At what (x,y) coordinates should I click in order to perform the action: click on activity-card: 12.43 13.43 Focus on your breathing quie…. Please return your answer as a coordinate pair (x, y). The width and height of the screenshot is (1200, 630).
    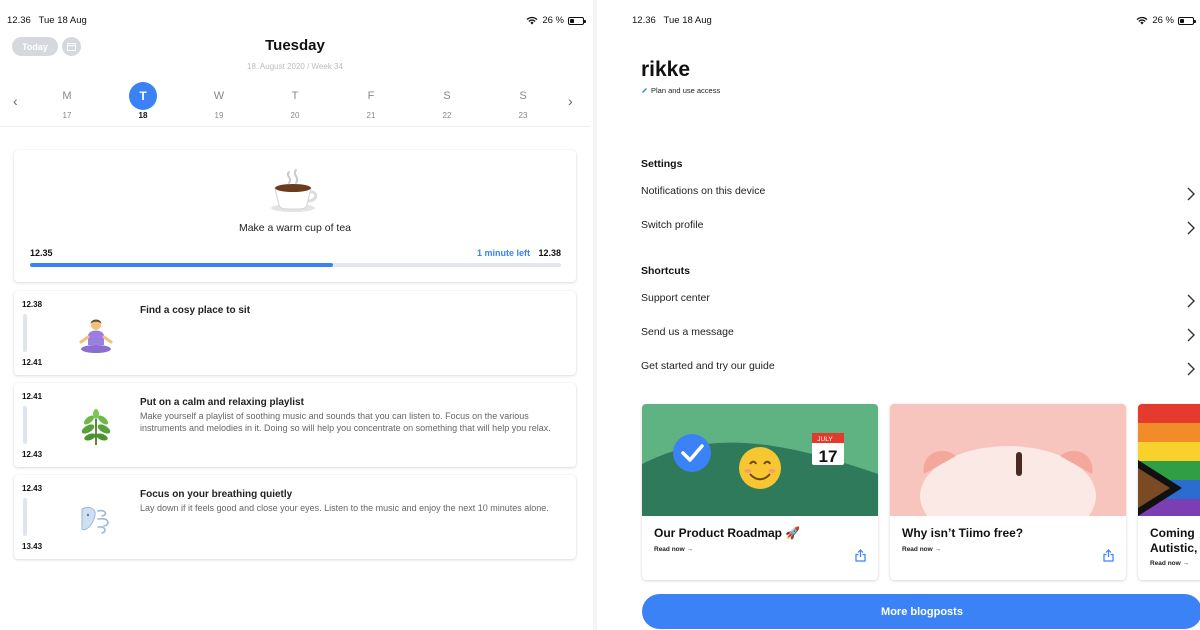
    Looking at the image, I should click on (295, 517).